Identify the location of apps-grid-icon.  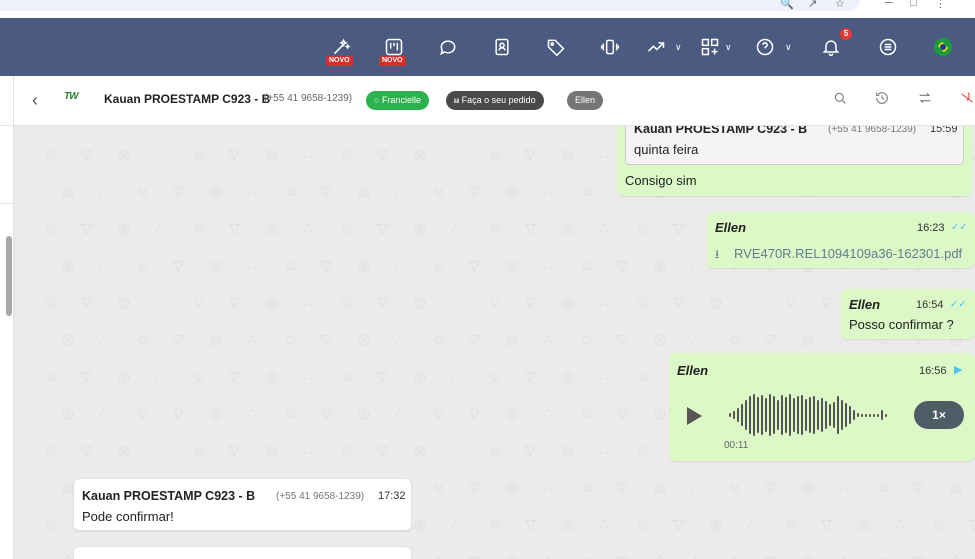
(710, 47).